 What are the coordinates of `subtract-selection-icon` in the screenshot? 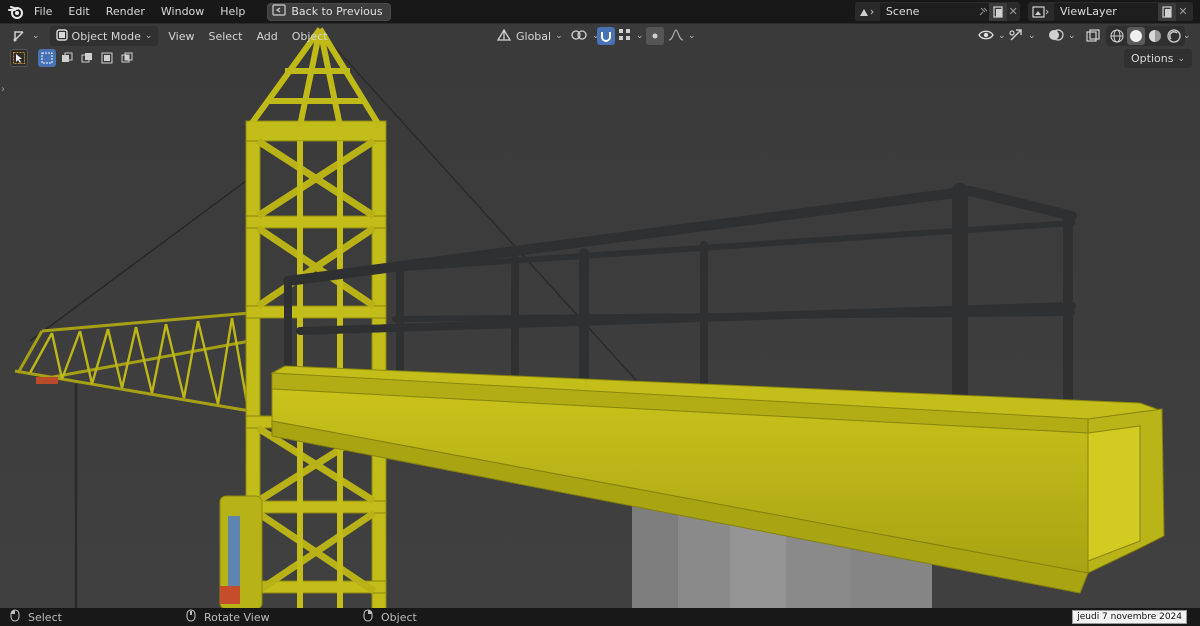 It's located at (87, 58).